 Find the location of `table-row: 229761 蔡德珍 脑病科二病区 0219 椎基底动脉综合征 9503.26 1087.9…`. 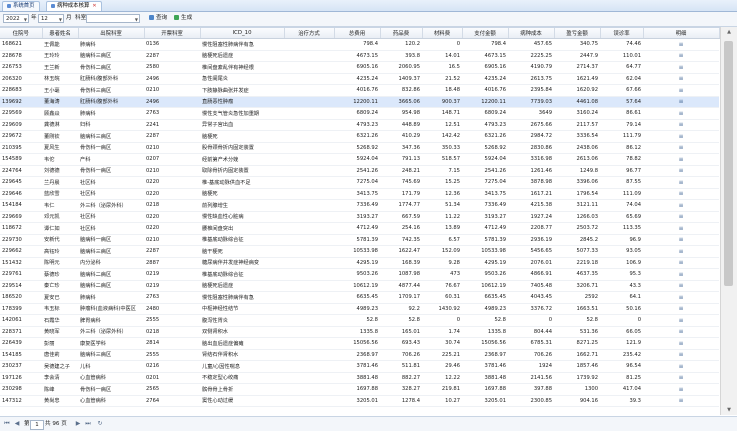

table-row: 229761 蔡德珍 脑病科二病区 0219 椎基底动脉综合征 9503.26 1087.9… is located at coordinates (359, 274).